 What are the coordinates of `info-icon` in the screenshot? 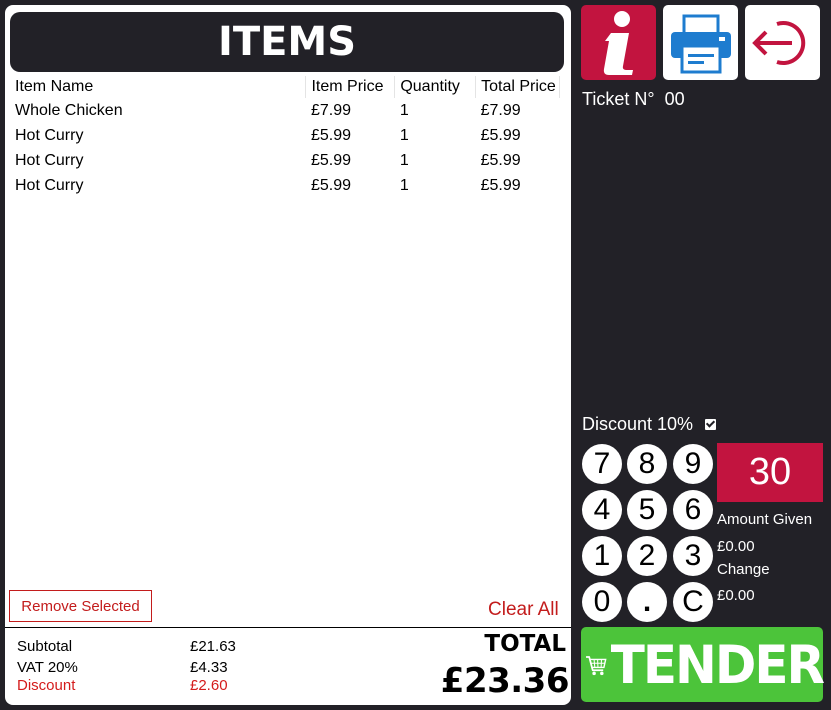 It's located at (618, 42).